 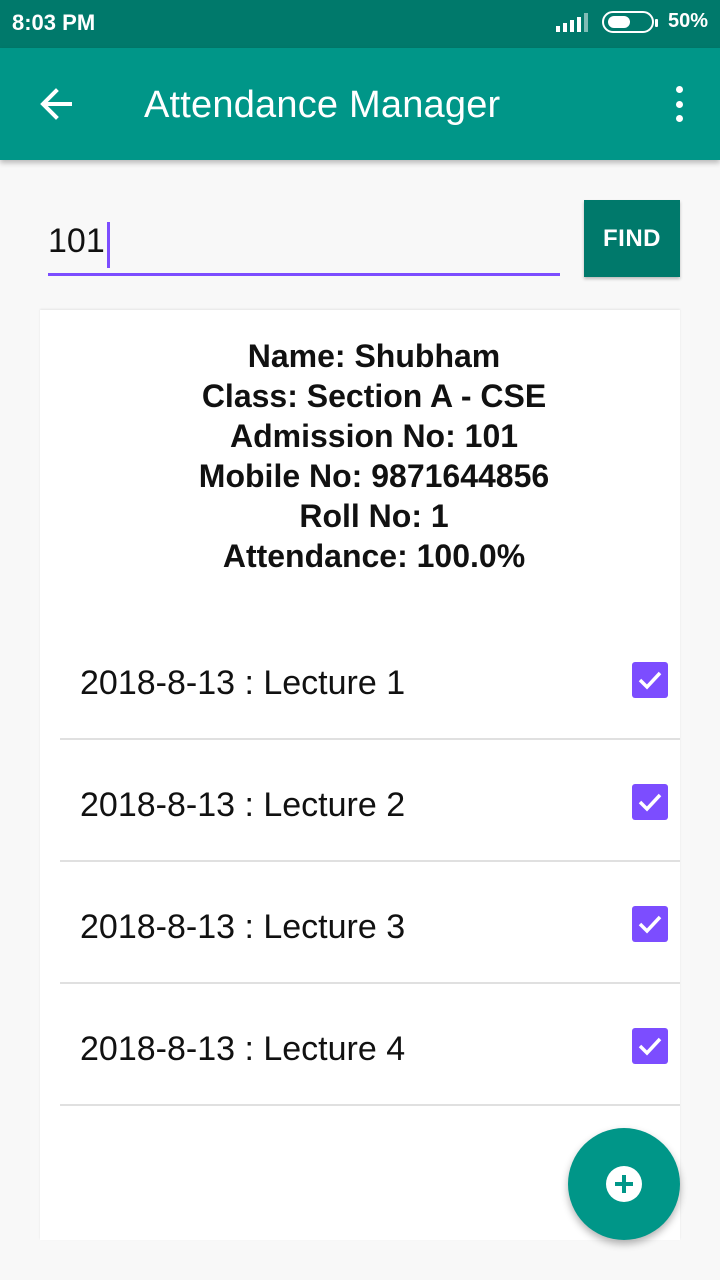 What do you see at coordinates (374, 476) in the screenshot?
I see `student-mobile: Mobile No: 9871644856` at bounding box center [374, 476].